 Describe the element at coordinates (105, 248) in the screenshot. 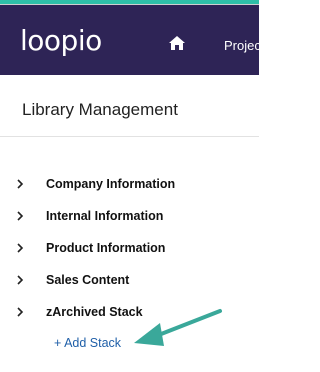

I see `stack-item-label: Product Information` at that location.